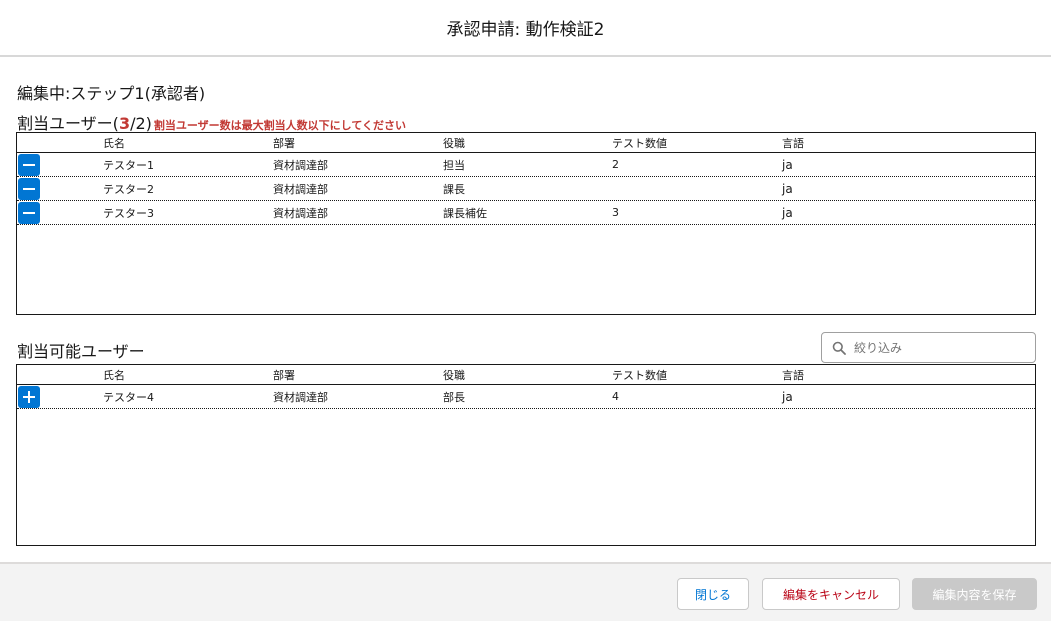 The height and width of the screenshot is (621, 1051). I want to click on modal-title: 承認申請: 動作検証2, so click(525, 30).